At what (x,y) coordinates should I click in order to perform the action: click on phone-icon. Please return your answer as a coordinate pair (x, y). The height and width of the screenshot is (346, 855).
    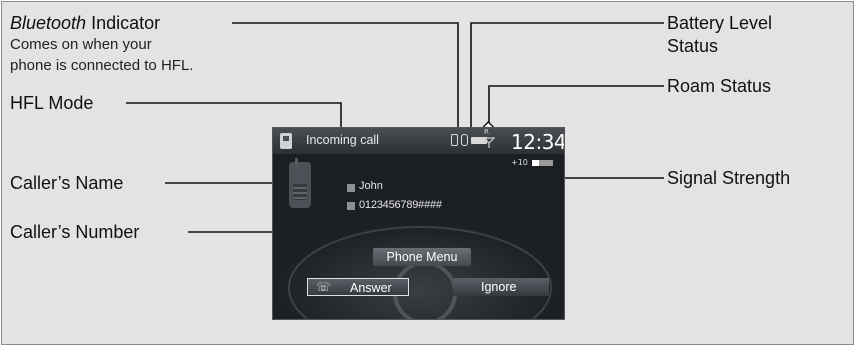
    Looking at the image, I should click on (286, 141).